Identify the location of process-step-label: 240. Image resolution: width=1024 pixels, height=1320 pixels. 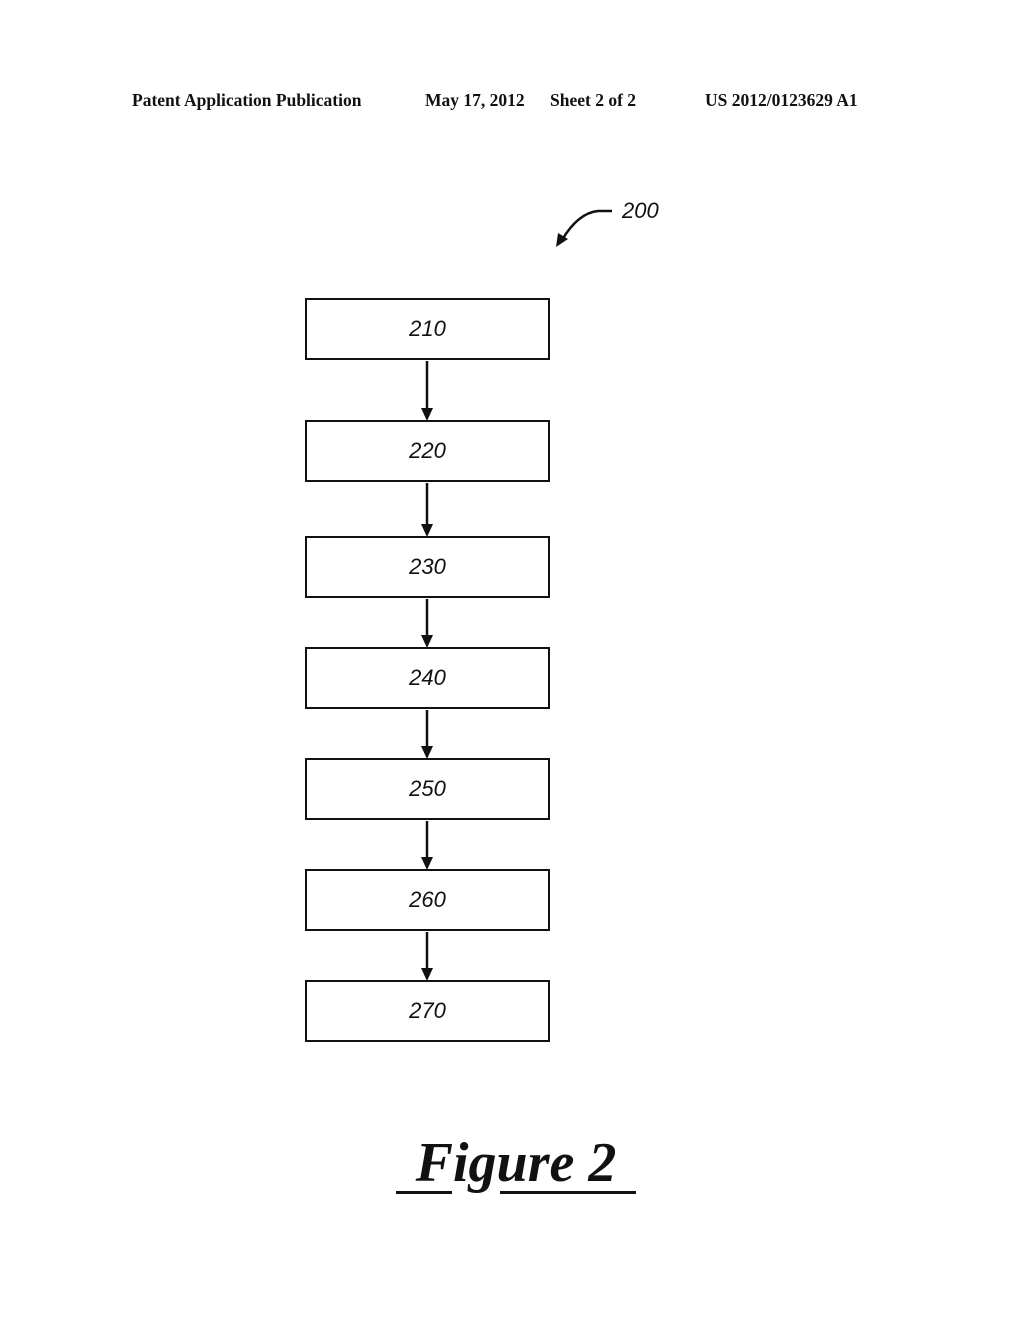
(427, 677).